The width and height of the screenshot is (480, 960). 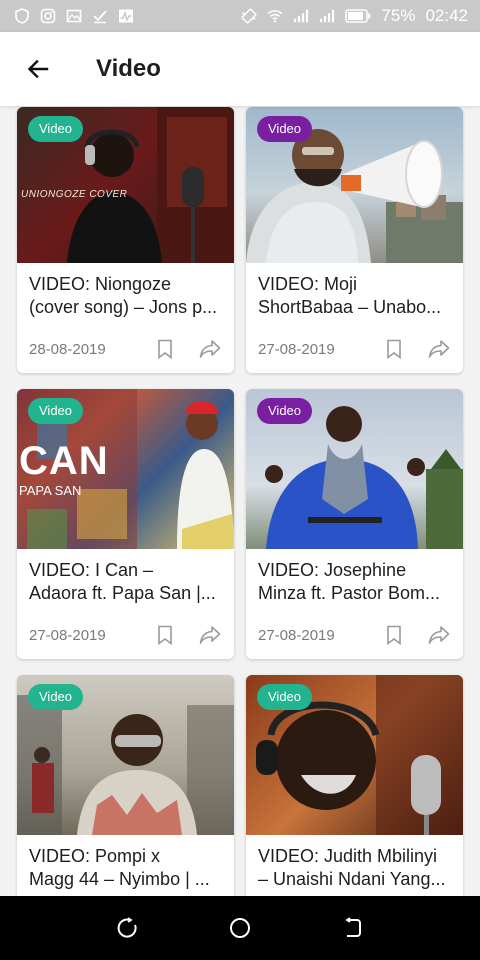 I want to click on video-date: 28-08-2019, so click(x=67, y=349).